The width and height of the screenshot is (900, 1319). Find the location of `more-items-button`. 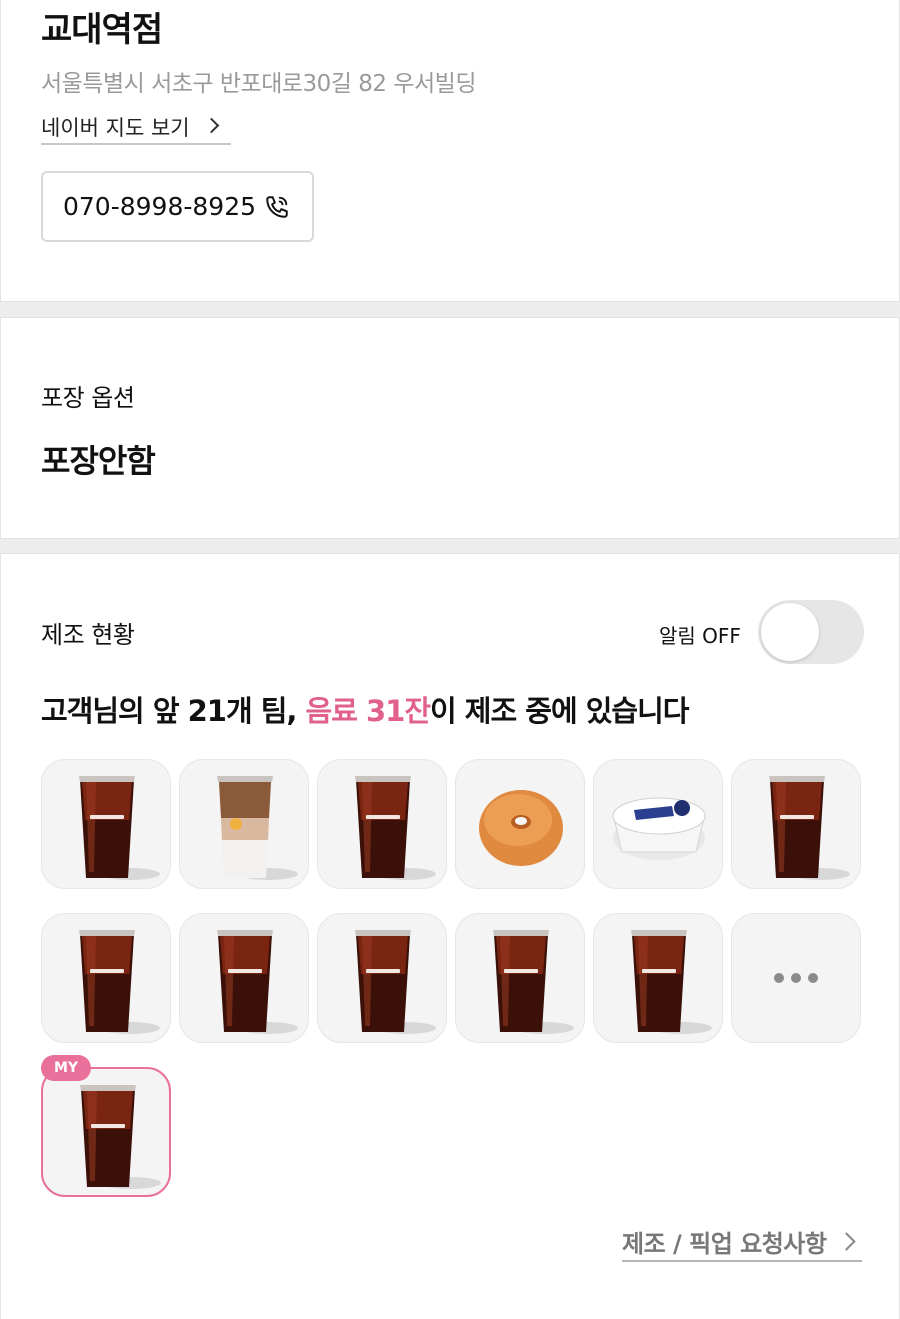

more-items-button is located at coordinates (796, 978).